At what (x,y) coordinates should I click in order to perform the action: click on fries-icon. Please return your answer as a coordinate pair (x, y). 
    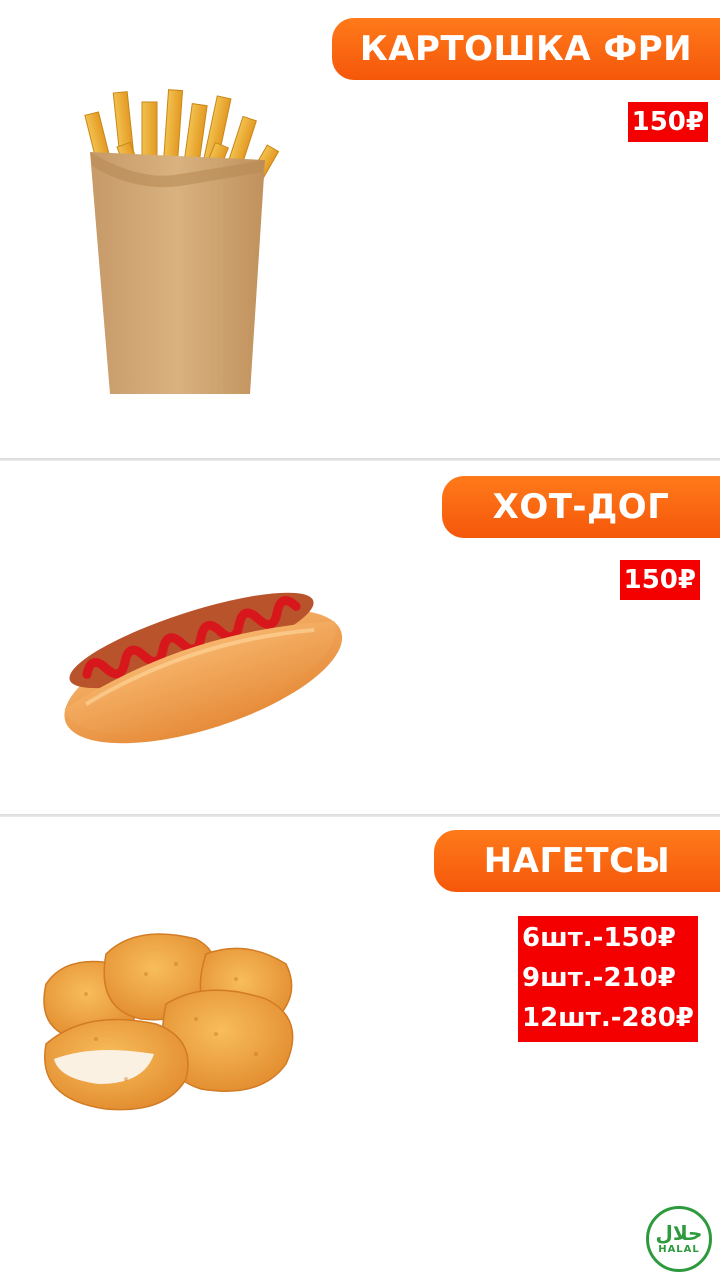
    Looking at the image, I should click on (182, 241).